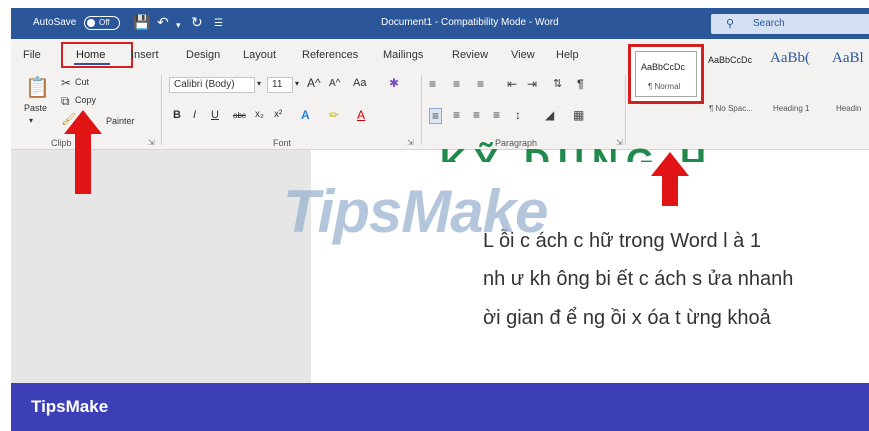 This screenshot has width=869, height=431. I want to click on sort-icon: ⇅, so click(557, 84).